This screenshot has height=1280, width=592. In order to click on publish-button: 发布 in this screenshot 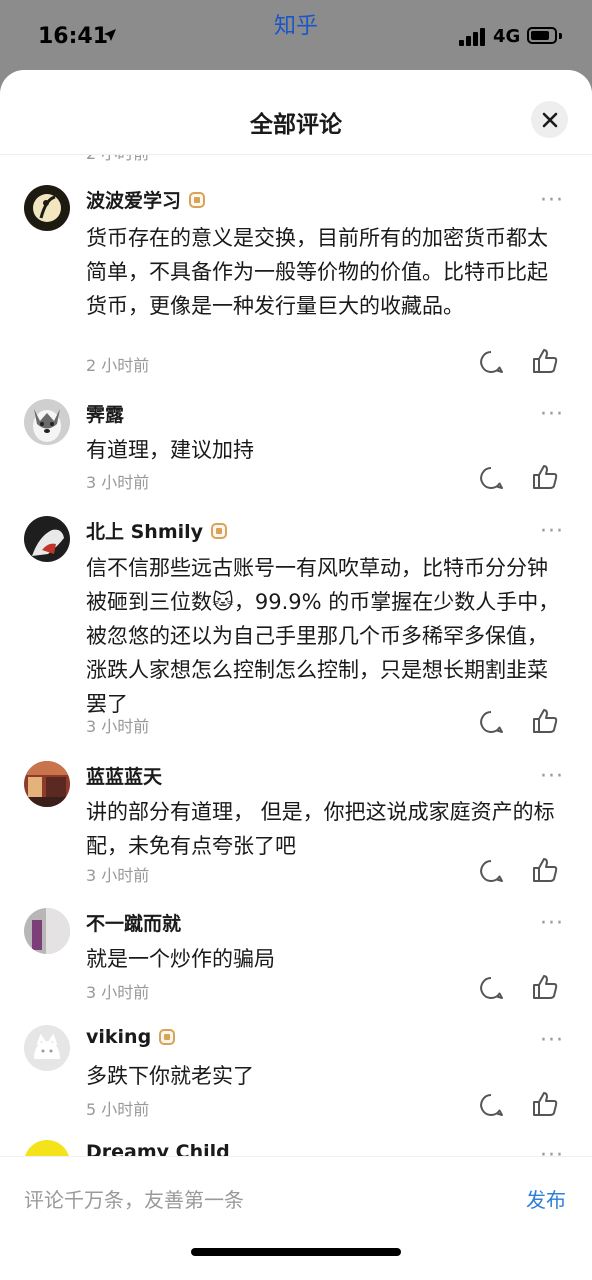, I will do `click(546, 1198)`.